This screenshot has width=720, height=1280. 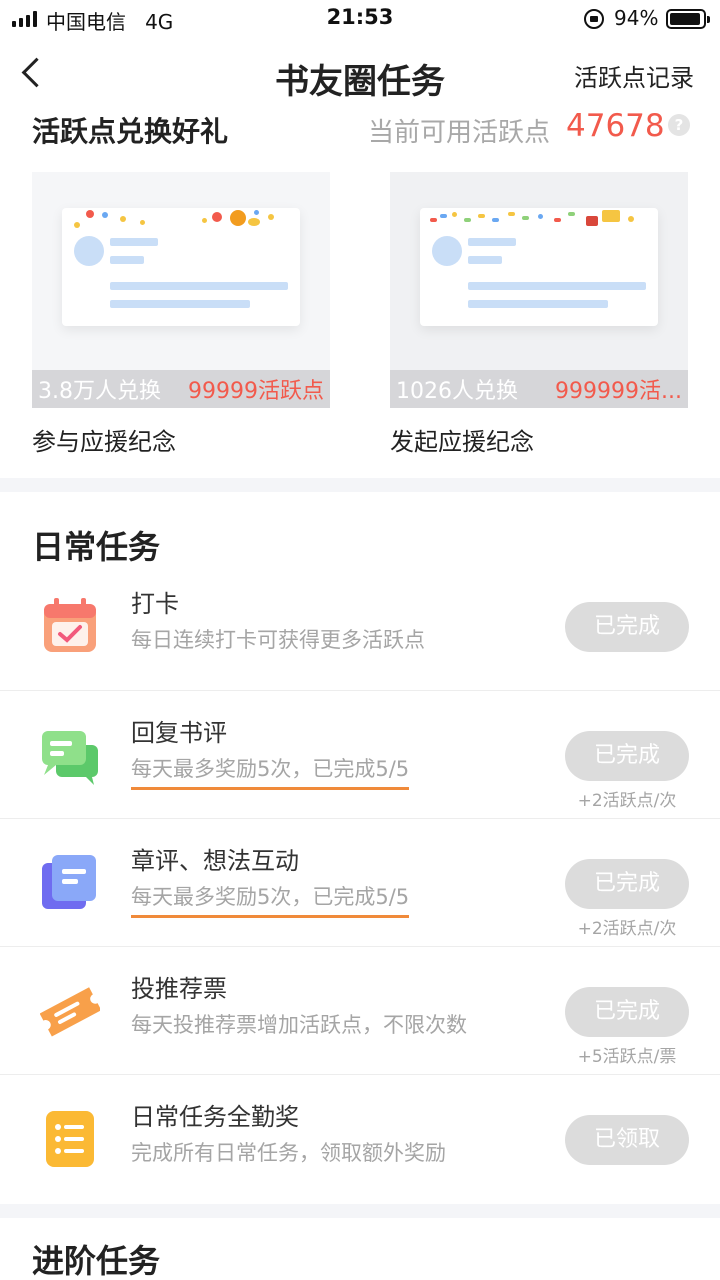 What do you see at coordinates (155, 604) in the screenshot?
I see `task-name: 打卡` at bounding box center [155, 604].